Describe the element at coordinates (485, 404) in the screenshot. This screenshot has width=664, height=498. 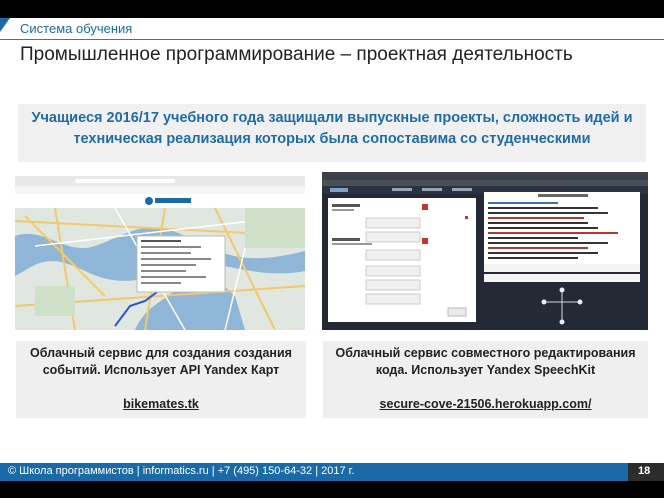
I see `project-link: secure-cove-21506.herokuapp.com/` at that location.